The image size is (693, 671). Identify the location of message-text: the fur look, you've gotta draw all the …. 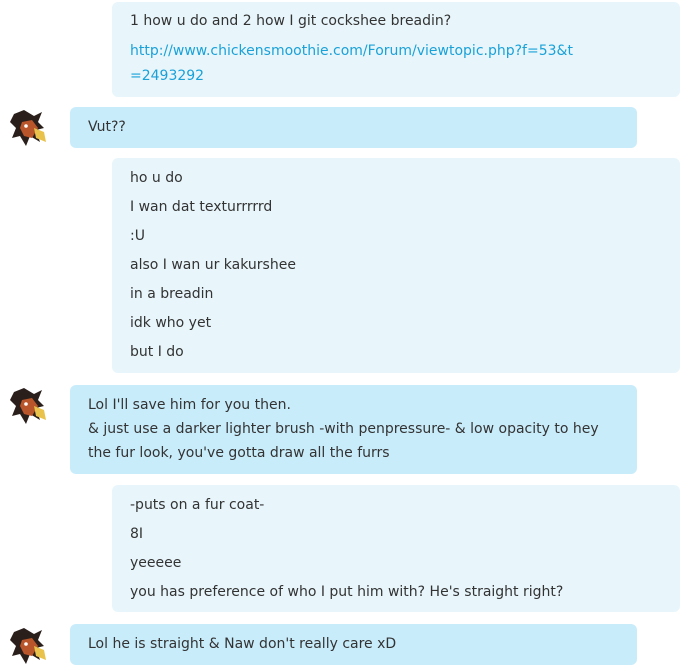
(239, 453).